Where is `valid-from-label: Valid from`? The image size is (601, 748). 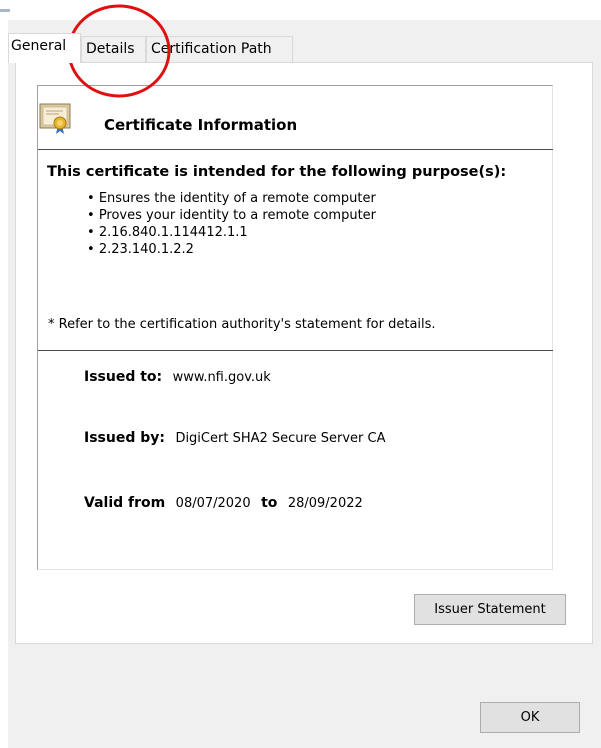
valid-from-label: Valid from is located at coordinates (125, 503).